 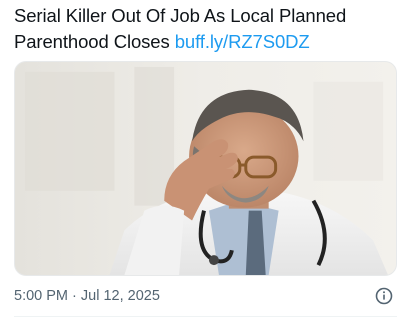 I want to click on info-circle-icon, so click(x=384, y=296).